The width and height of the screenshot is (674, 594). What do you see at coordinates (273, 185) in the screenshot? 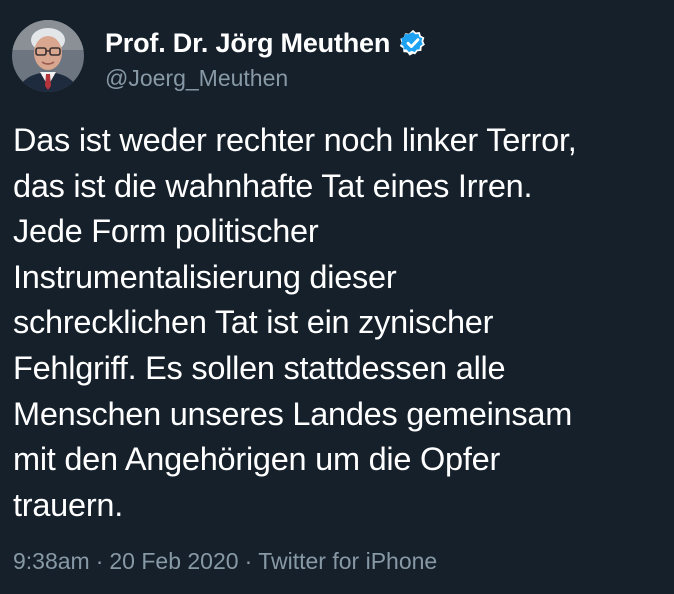
I see `tweet-text-line: das ist die wahnhafte Tat eines Irren.` at bounding box center [273, 185].